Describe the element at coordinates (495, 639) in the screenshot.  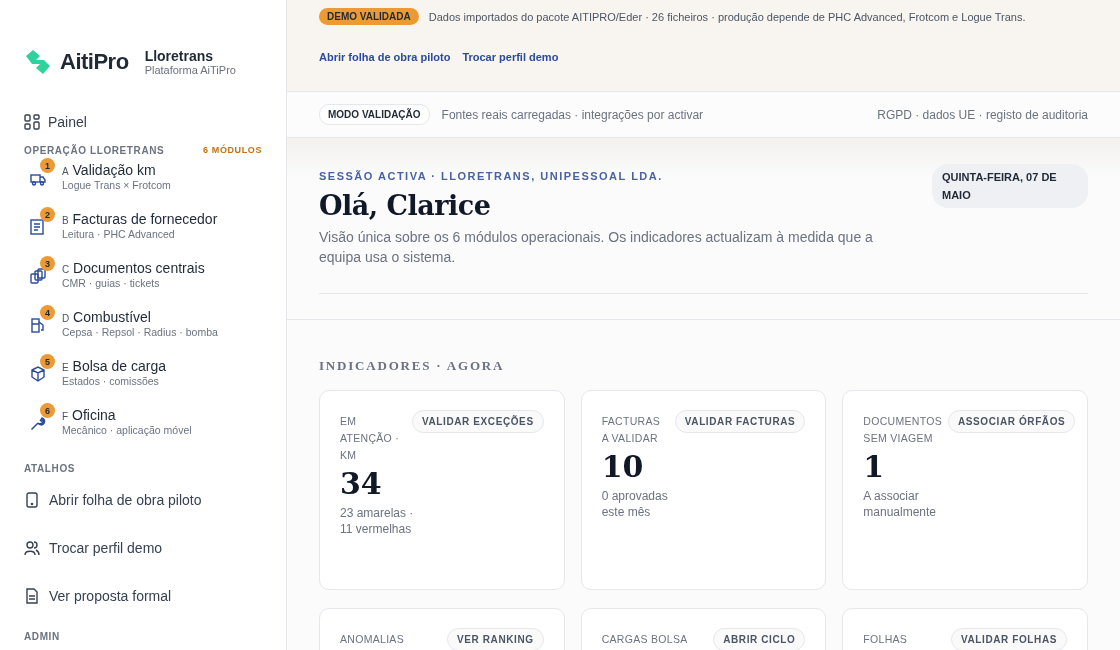
I see `action-button: VER RANKING` at that location.